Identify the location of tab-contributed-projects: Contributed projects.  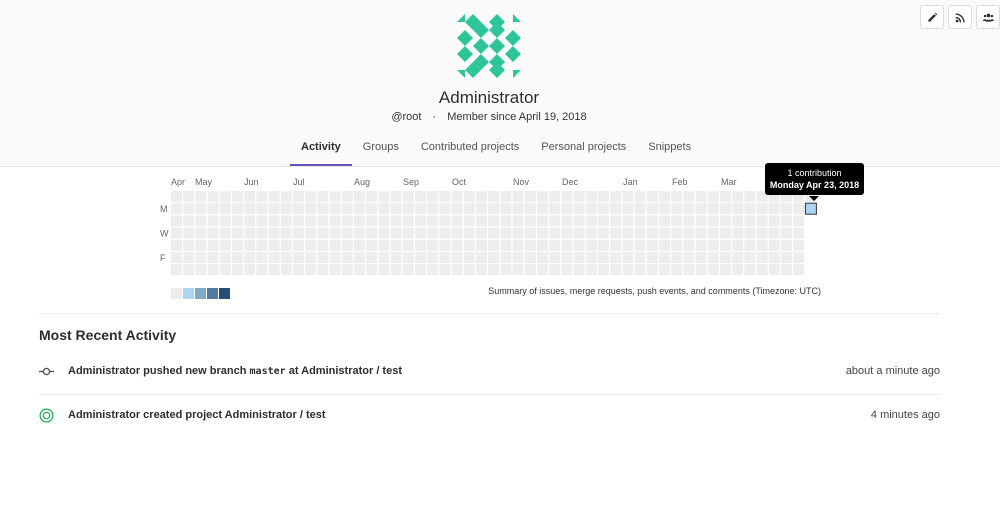
(470, 150).